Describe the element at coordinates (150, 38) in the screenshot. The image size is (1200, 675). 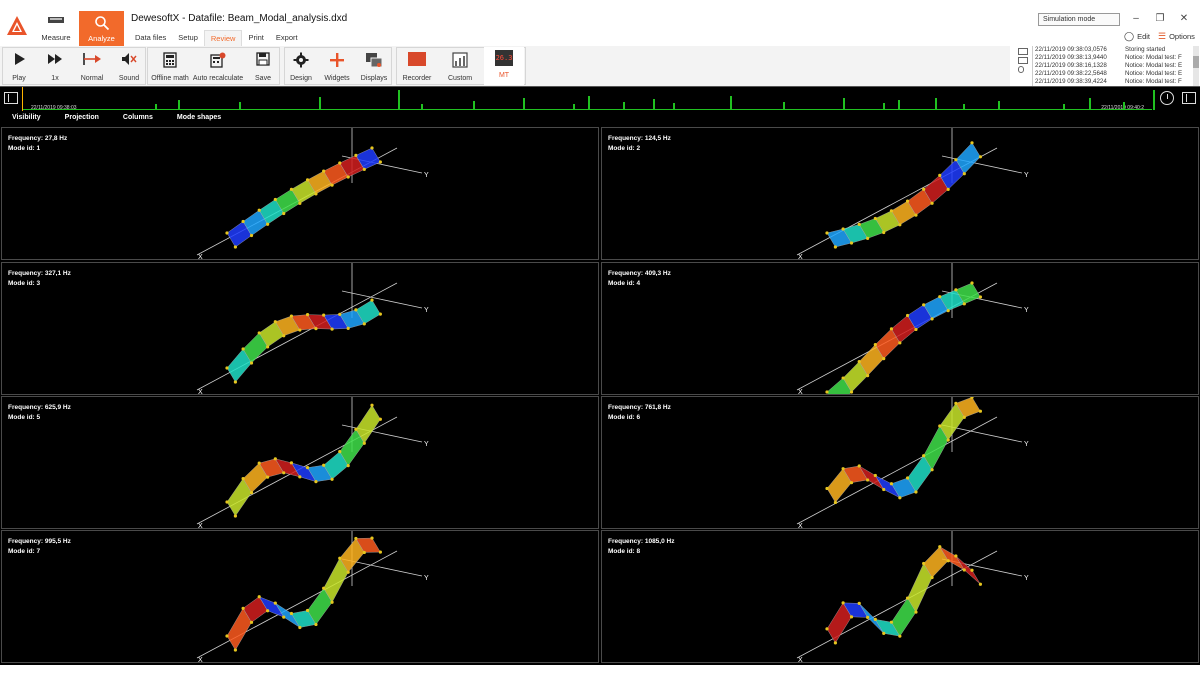
I see `tab-data-files: Data files` at that location.